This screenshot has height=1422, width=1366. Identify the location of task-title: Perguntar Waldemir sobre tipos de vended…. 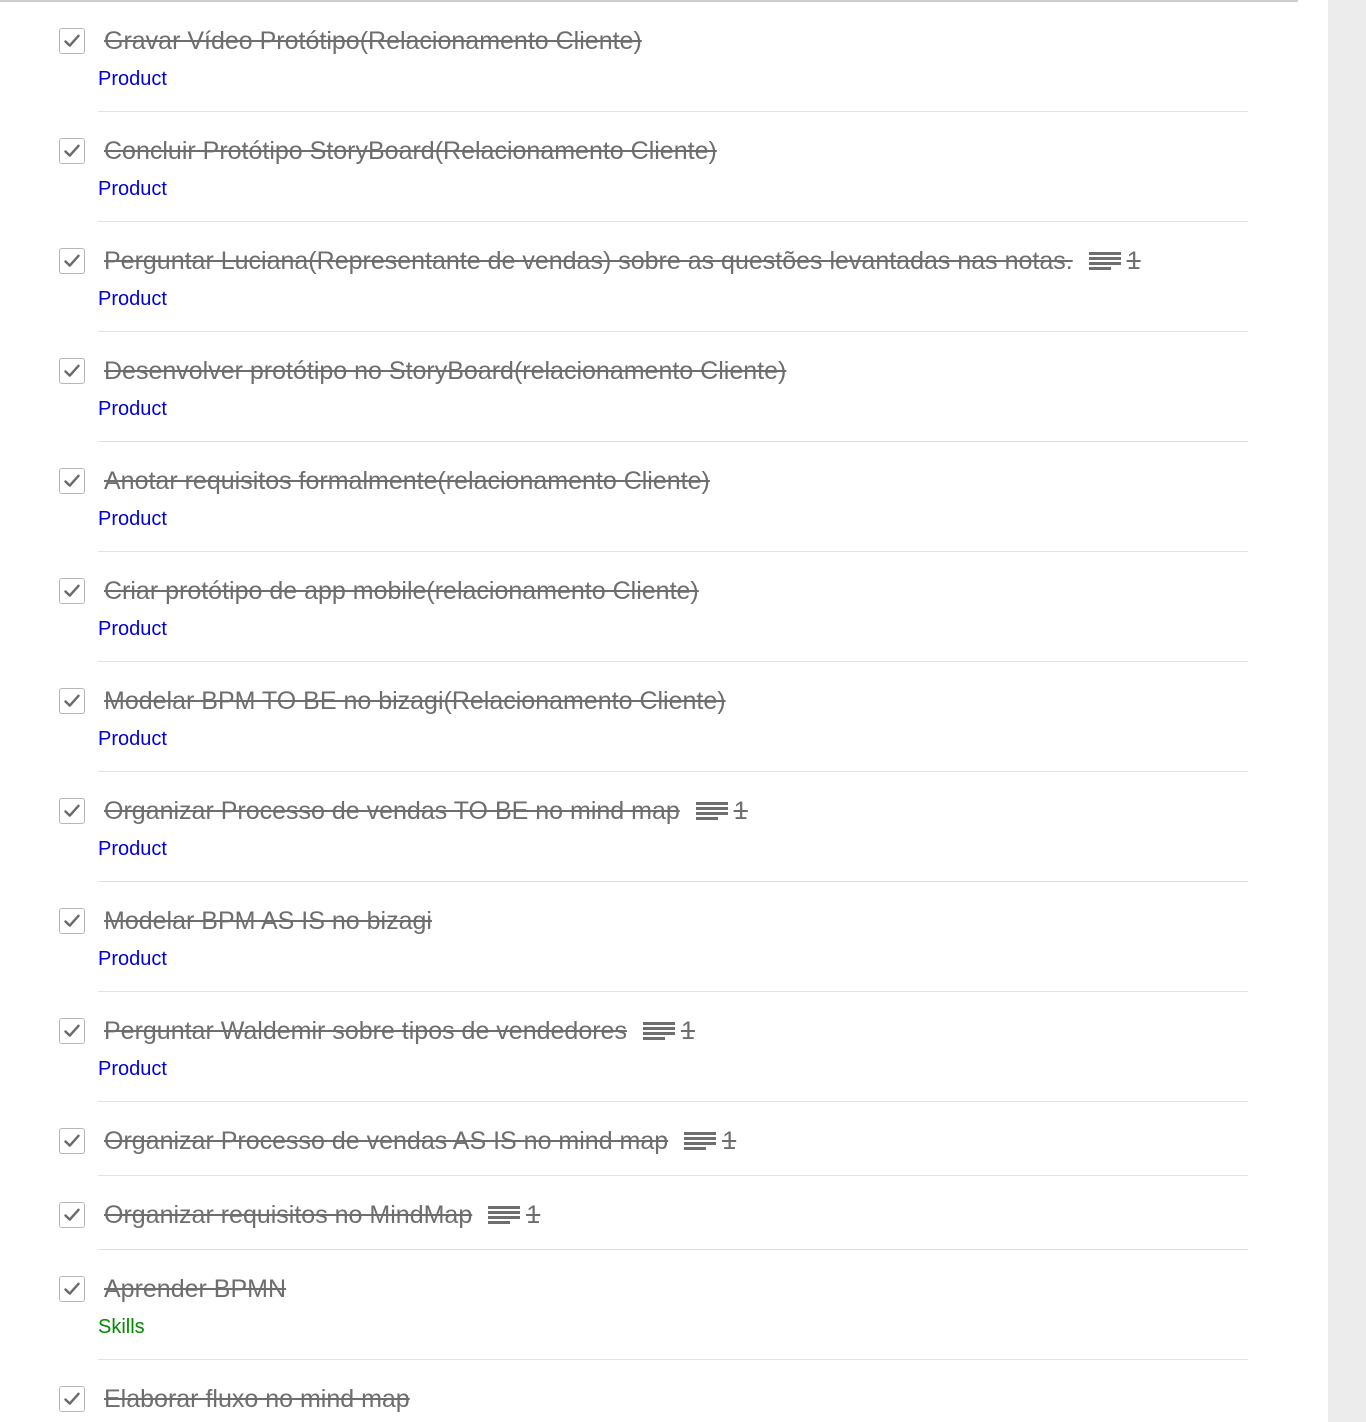
(399, 1031).